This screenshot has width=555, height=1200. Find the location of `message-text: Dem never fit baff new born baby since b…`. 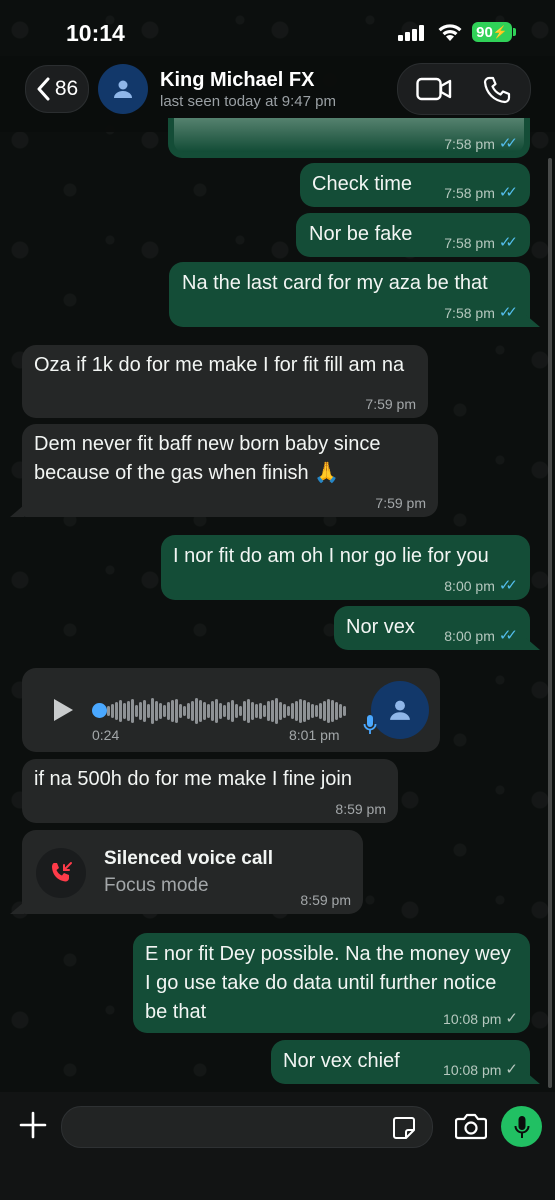

message-text: Dem never fit baff new born baby since b… is located at coordinates (207, 458).